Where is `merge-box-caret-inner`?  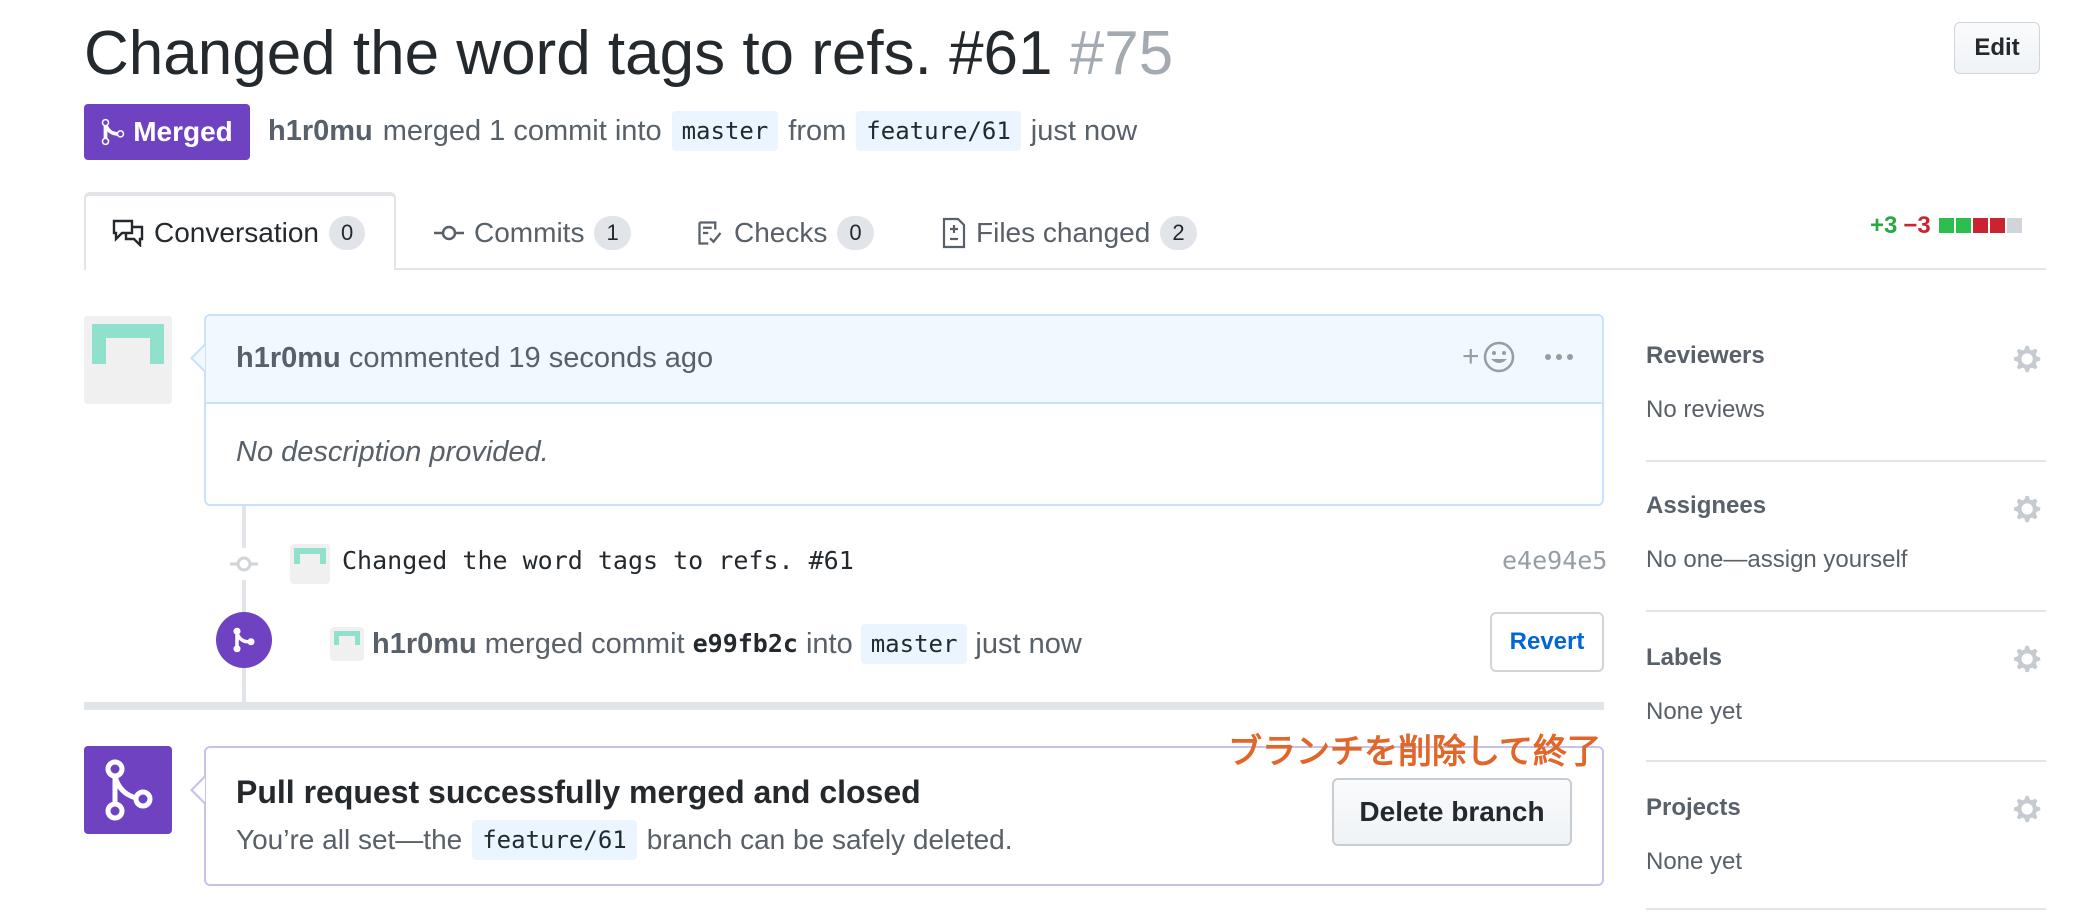
merge-box-caret-inner is located at coordinates (199, 790).